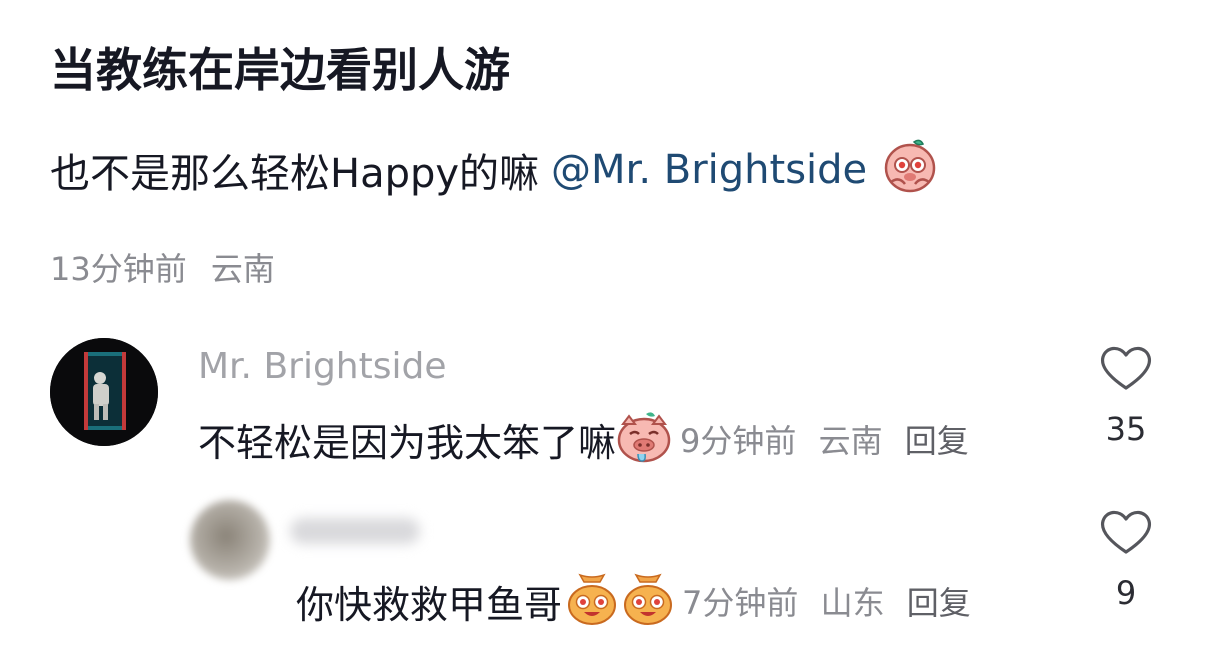  What do you see at coordinates (910, 170) in the screenshot?
I see `pig-shy-emoji` at bounding box center [910, 170].